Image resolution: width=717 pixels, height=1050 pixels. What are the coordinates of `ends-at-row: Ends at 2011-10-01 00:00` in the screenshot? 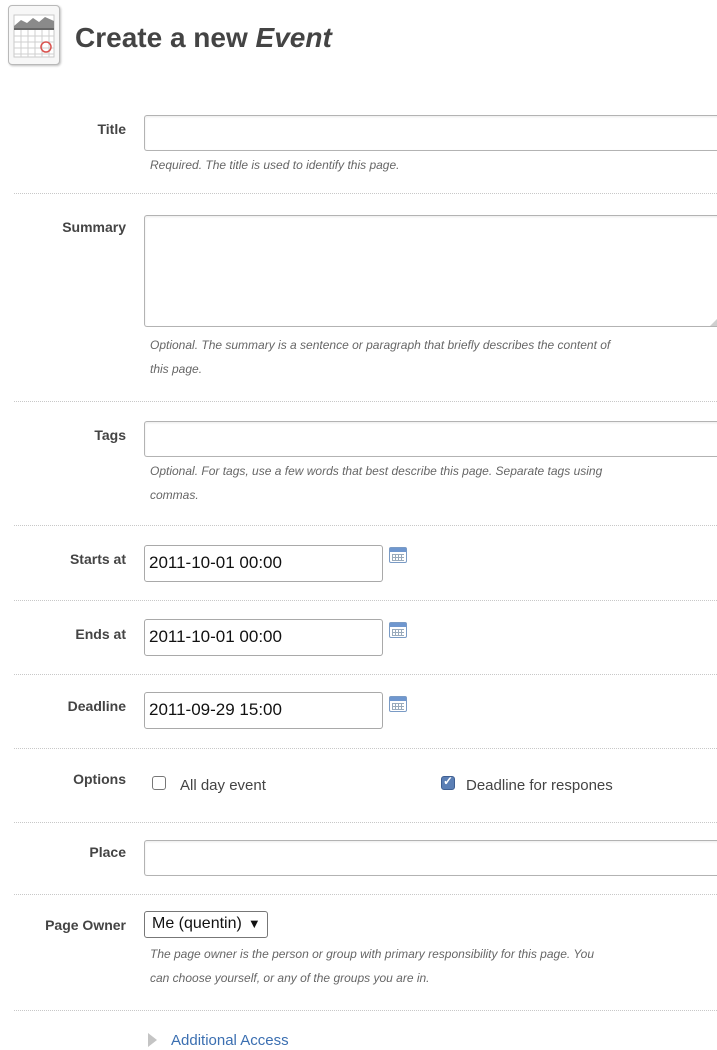 It's located at (365, 637).